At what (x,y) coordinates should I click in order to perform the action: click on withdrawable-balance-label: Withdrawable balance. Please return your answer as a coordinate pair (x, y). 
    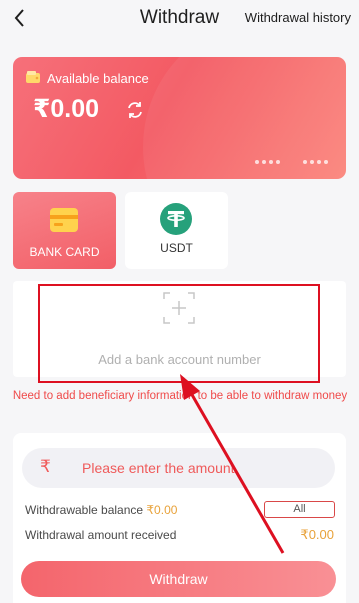
    Looking at the image, I should click on (84, 510).